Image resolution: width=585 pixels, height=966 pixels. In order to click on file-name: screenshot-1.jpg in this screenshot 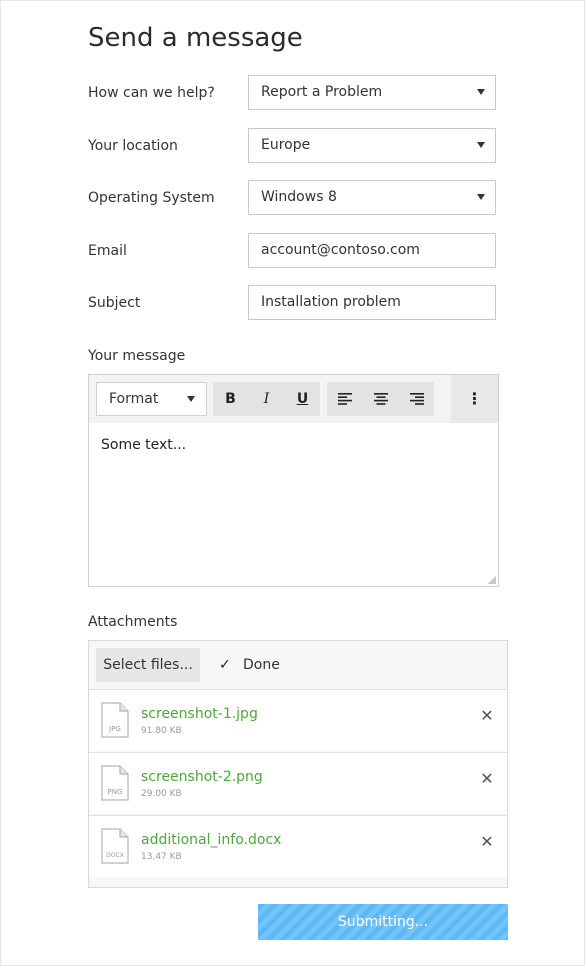, I will do `click(199, 714)`.